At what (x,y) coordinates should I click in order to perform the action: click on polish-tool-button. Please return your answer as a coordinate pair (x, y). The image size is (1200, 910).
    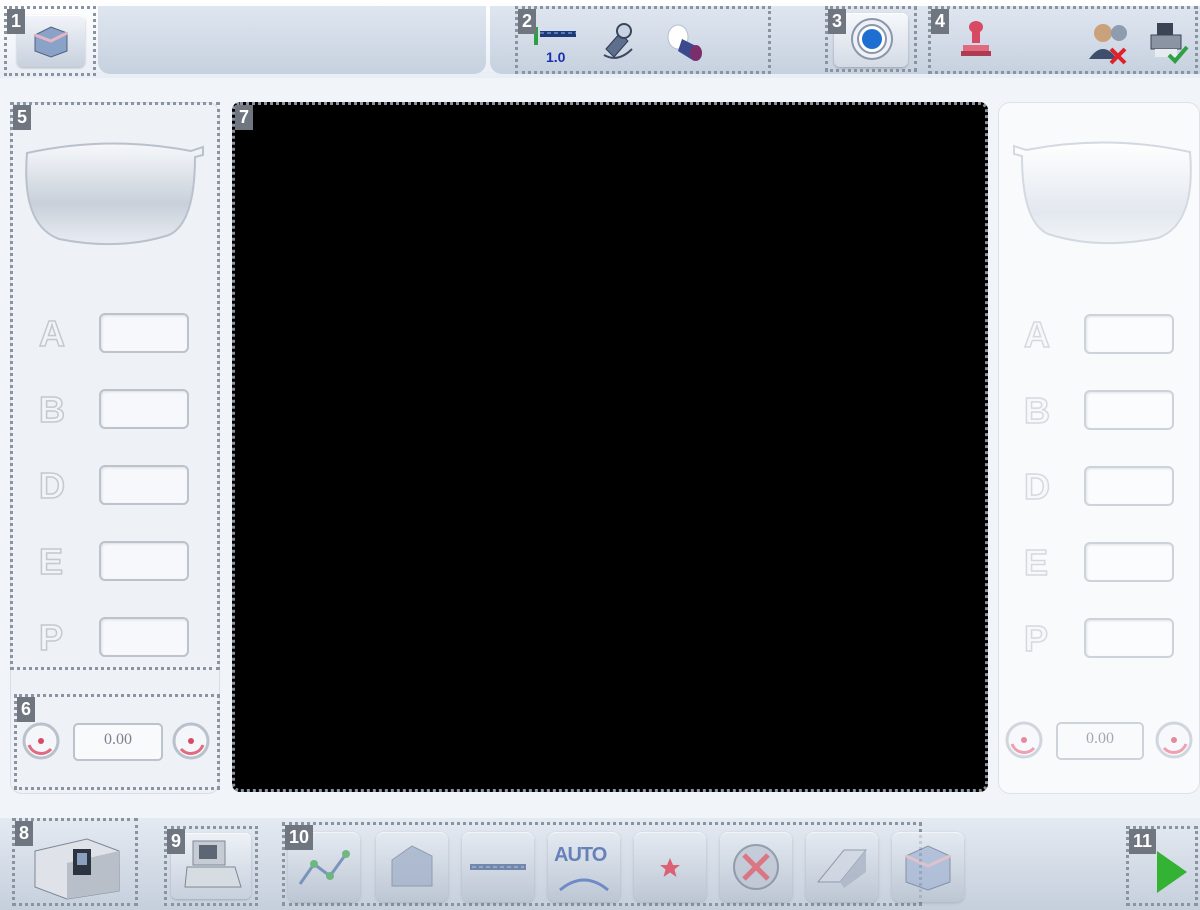
    Looking at the image, I should click on (842, 867).